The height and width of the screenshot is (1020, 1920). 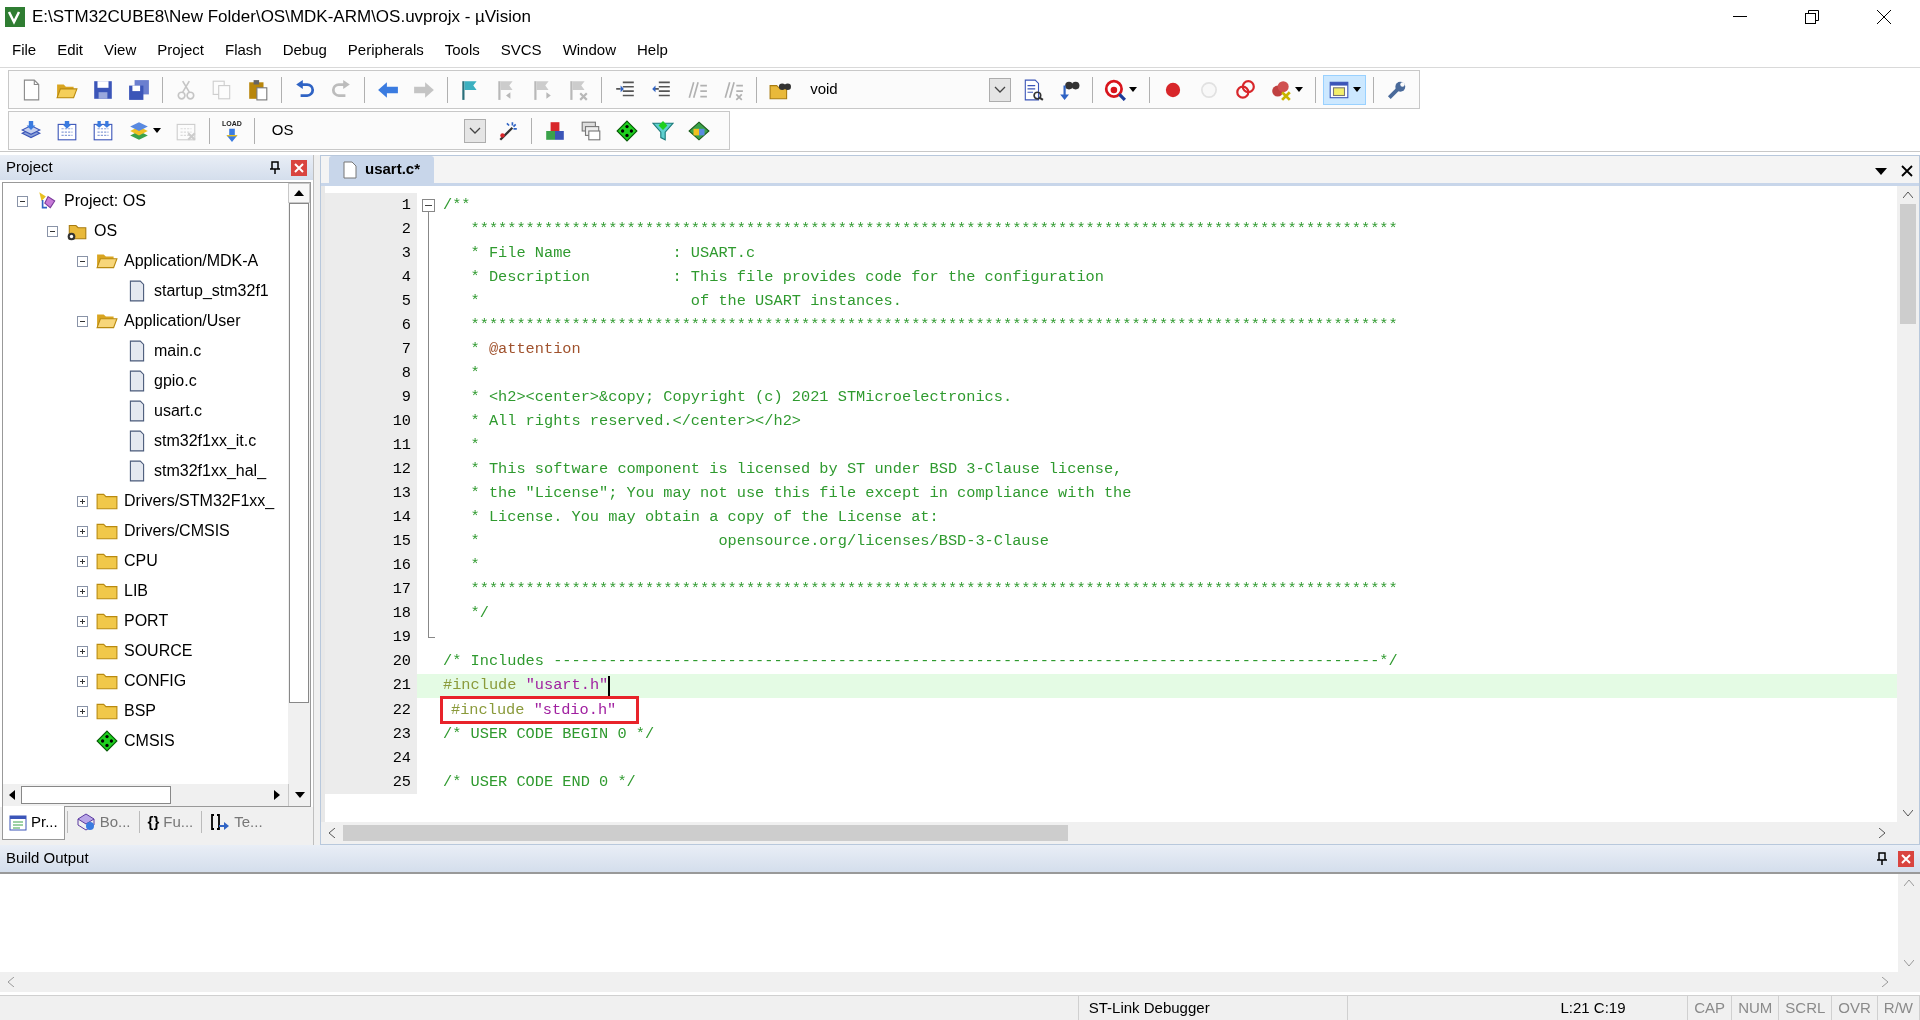 What do you see at coordinates (401, 734) in the screenshot?
I see `line-number: 23` at bounding box center [401, 734].